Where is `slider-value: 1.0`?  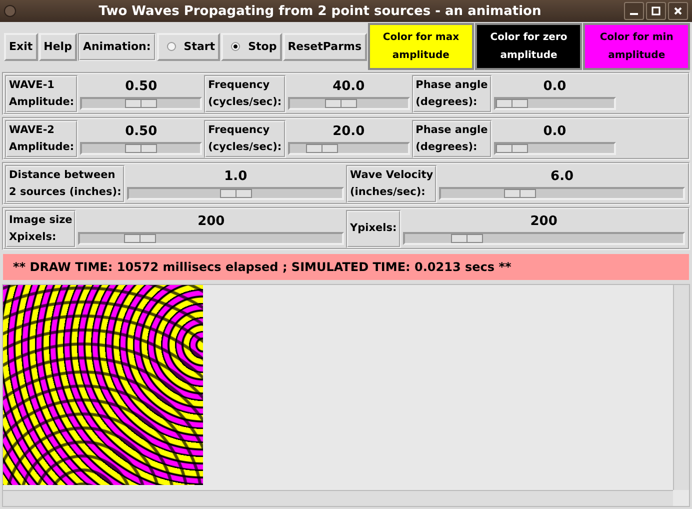
slider-value: 1.0 is located at coordinates (236, 177).